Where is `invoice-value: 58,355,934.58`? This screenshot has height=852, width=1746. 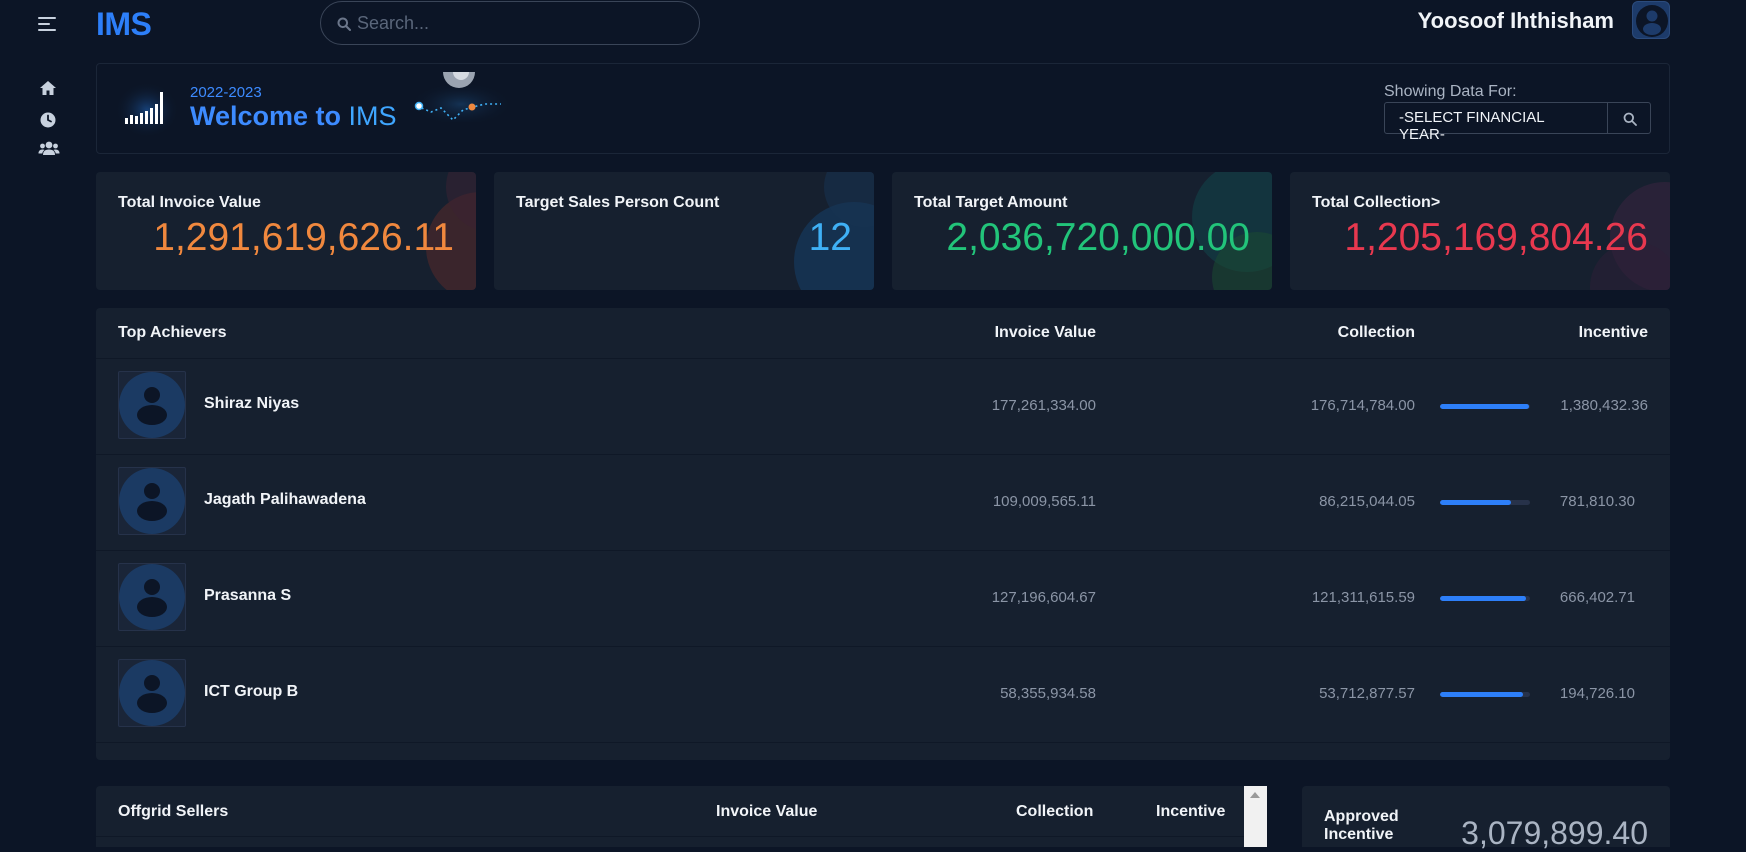
invoice-value: 58,355,934.58 is located at coordinates (1048, 693).